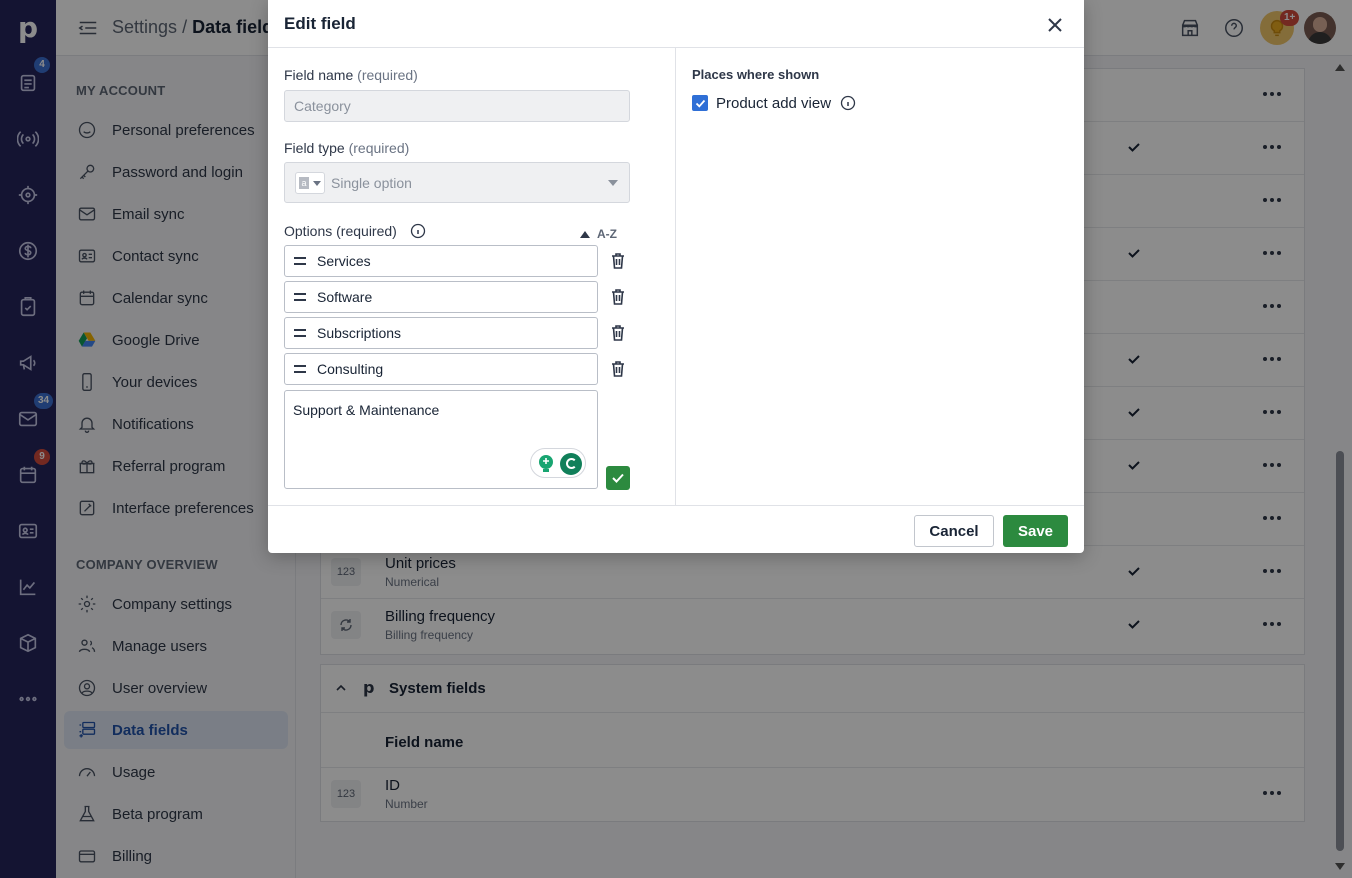  What do you see at coordinates (350, 369) in the screenshot?
I see `option-text: Consulting` at bounding box center [350, 369].